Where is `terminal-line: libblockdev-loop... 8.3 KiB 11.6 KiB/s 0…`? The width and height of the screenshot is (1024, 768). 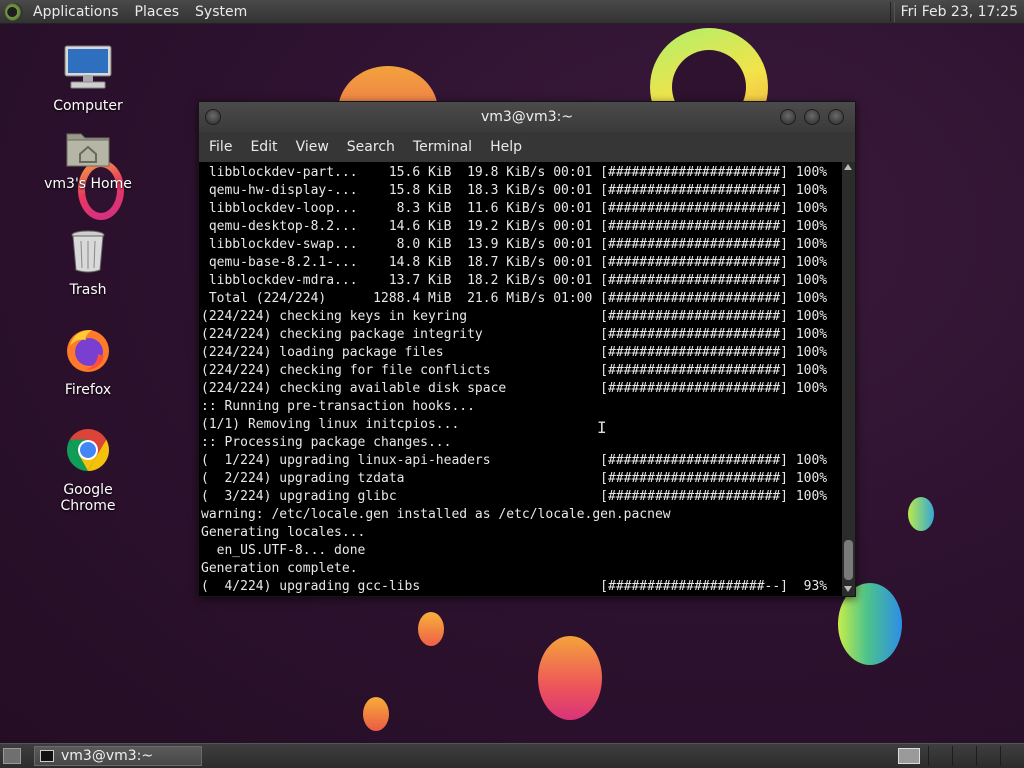
terminal-line: libblockdev-loop... 8.3 KiB 11.6 KiB/s 0… is located at coordinates (518, 208).